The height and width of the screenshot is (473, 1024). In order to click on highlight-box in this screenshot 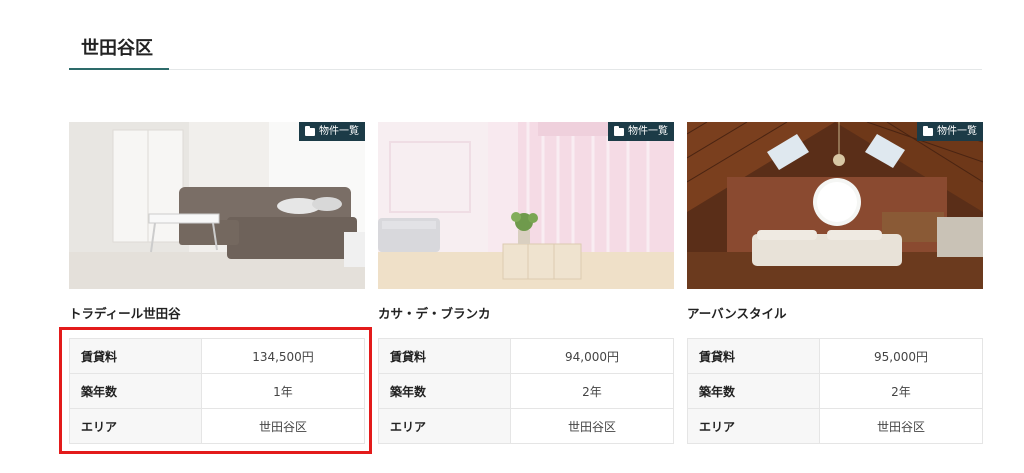, I will do `click(215, 390)`.